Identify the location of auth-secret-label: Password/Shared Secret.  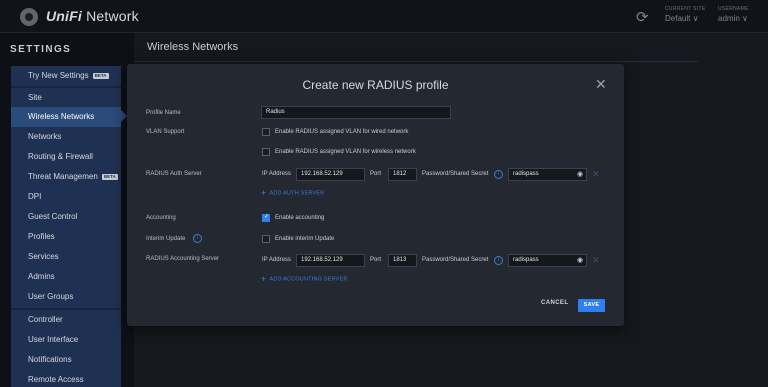
(455, 174).